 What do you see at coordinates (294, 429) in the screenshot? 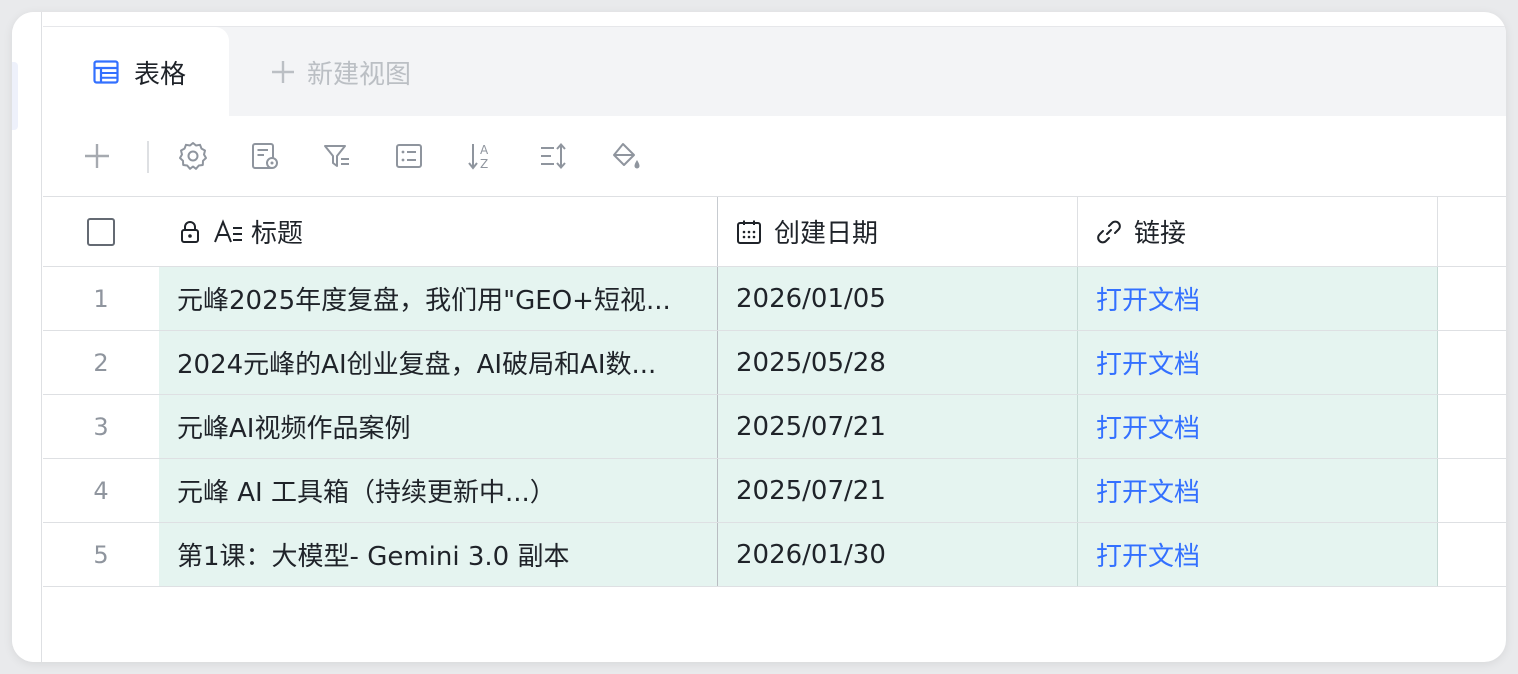
I see `title-text: 元峰AI视频作品案例` at bounding box center [294, 429].